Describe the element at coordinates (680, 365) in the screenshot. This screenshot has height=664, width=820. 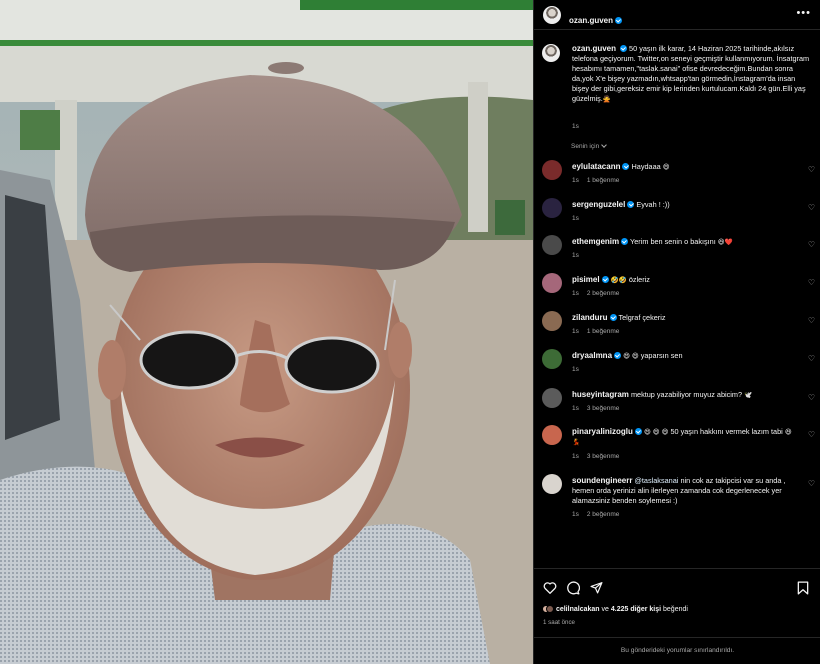
I see `comment-item: dryaalmna 😄 😄 yaparsın sen 1s ♡` at that location.